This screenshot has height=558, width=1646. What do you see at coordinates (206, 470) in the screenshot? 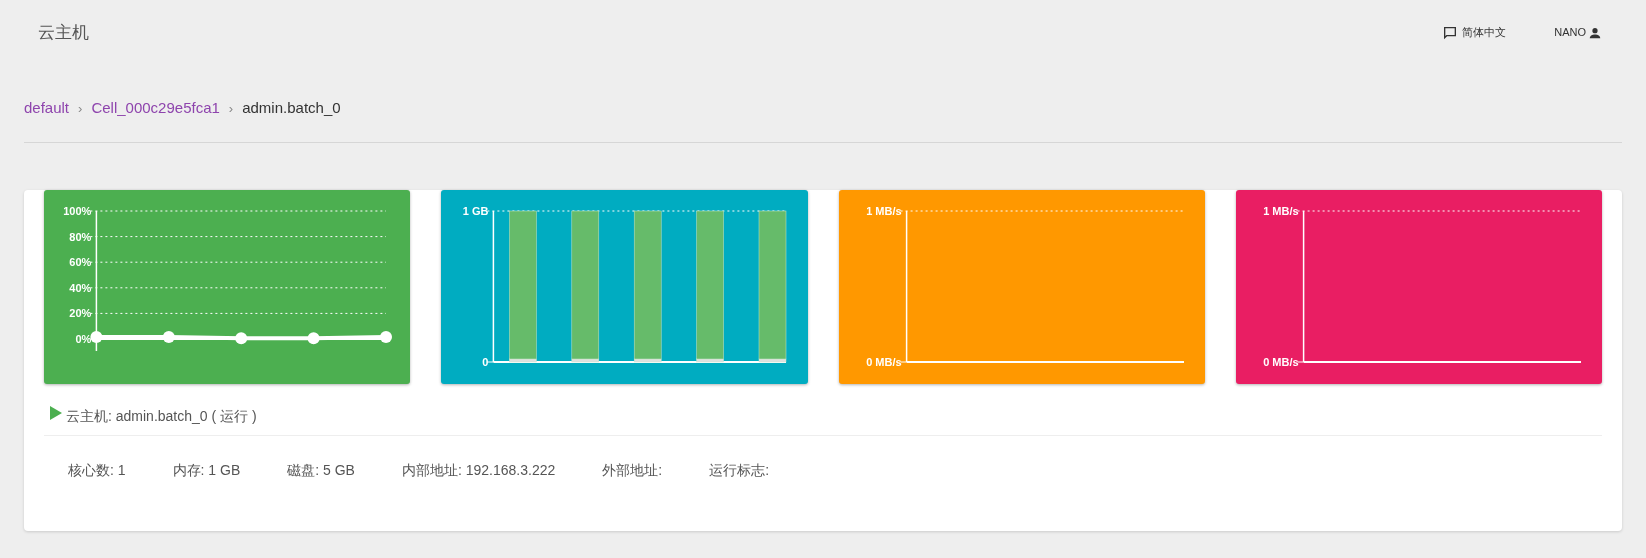
I see `spec-text: 内存: 1 GB` at bounding box center [206, 470].